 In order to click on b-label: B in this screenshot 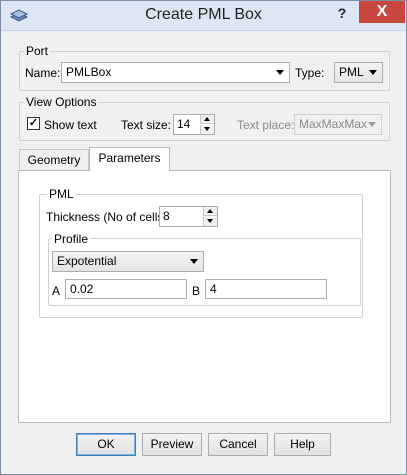, I will do `click(196, 291)`.